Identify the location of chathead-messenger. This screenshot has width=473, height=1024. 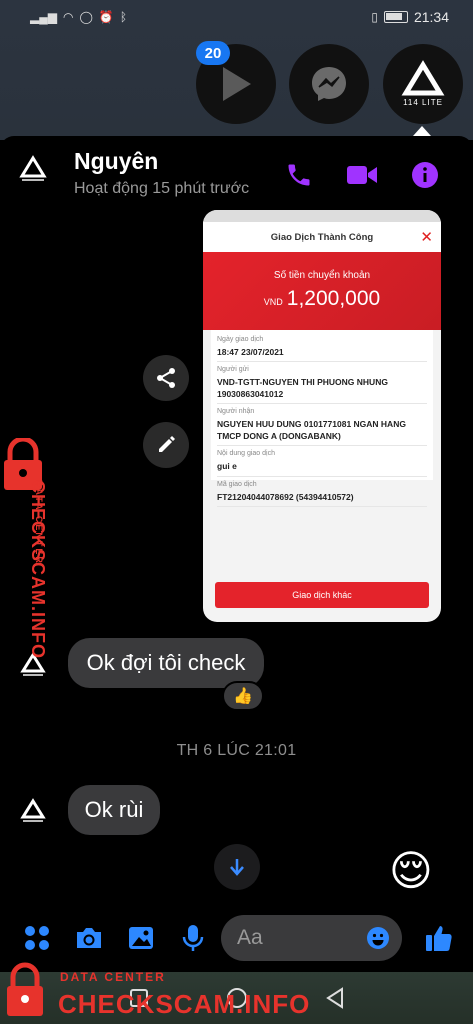
(329, 84).